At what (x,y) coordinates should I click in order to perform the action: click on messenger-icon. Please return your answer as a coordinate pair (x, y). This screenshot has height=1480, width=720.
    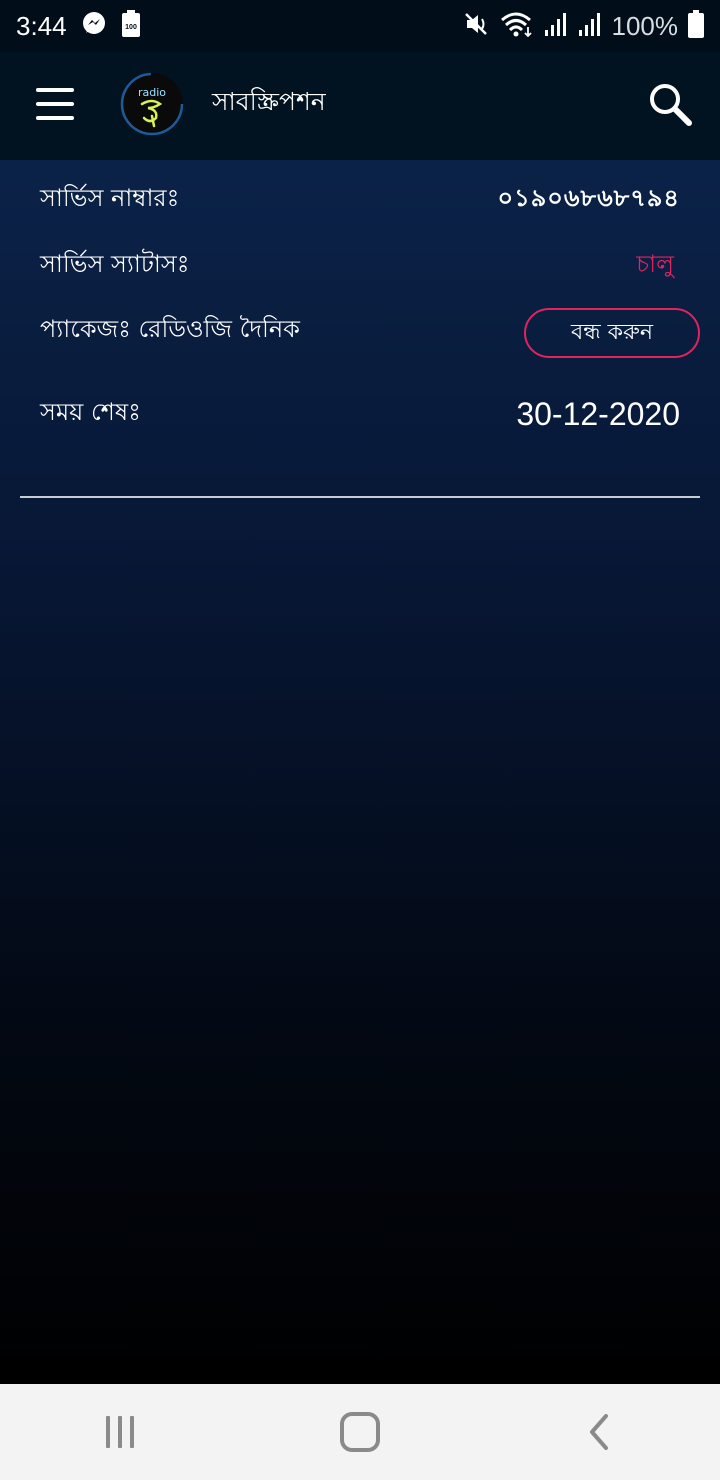
    Looking at the image, I should click on (94, 26).